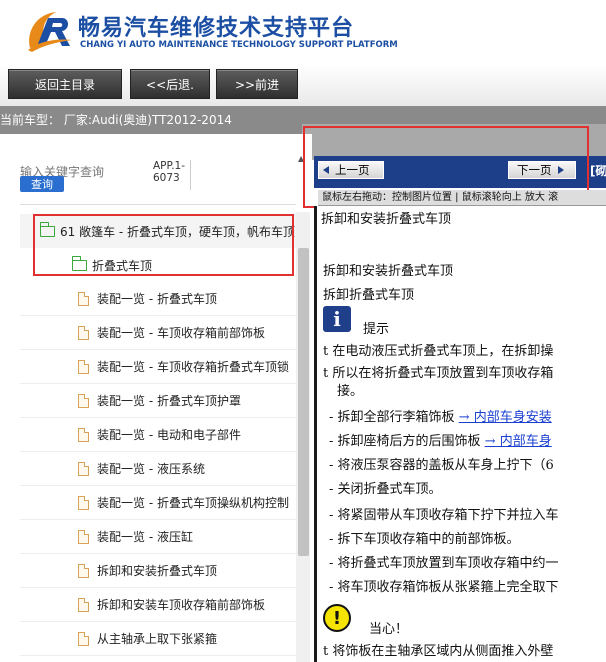 The image size is (606, 662). I want to click on caution-label: 当心！, so click(389, 629).